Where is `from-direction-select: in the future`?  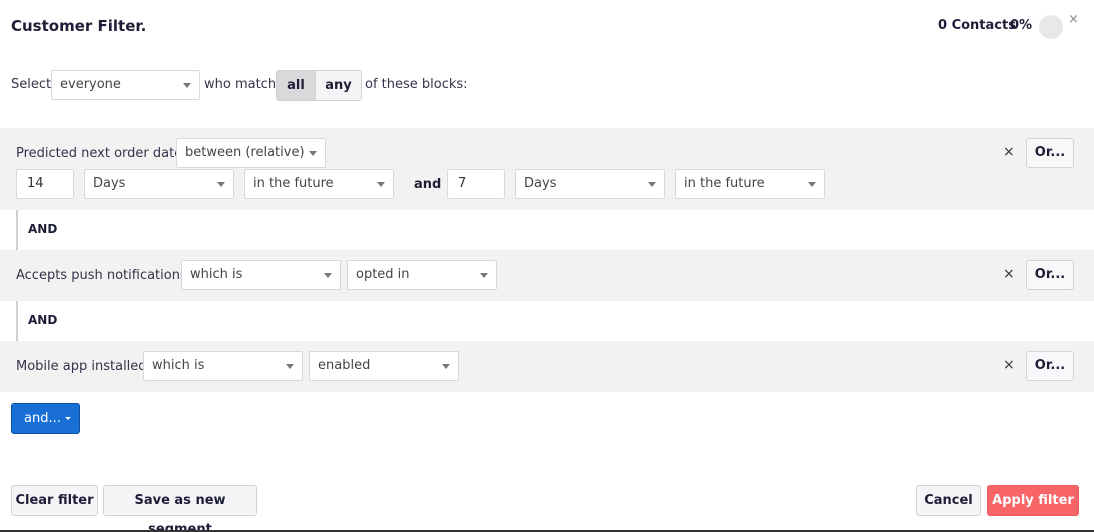 from-direction-select: in the future is located at coordinates (319, 184).